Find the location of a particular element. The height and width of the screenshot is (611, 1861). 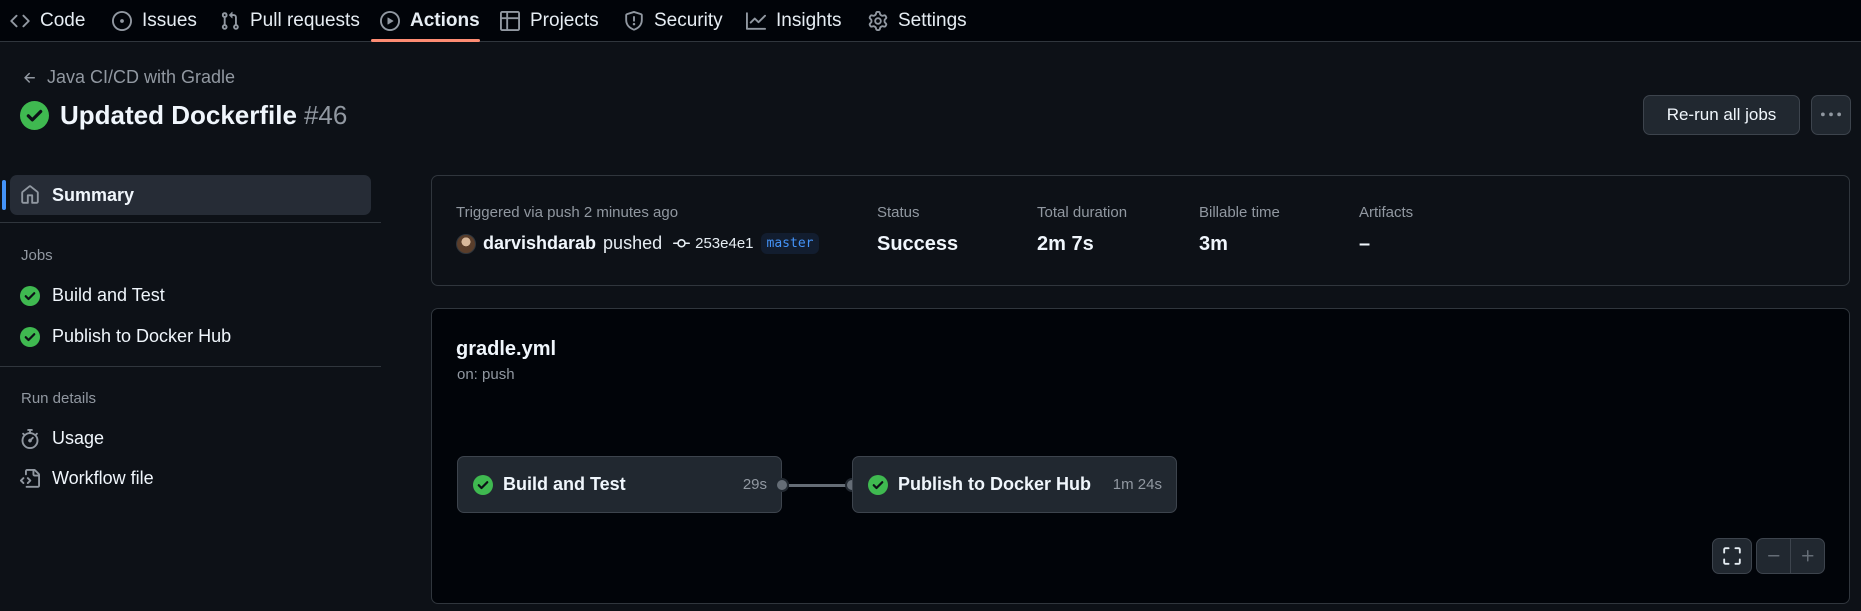

sidebar-item-label: Usage is located at coordinates (78, 438).